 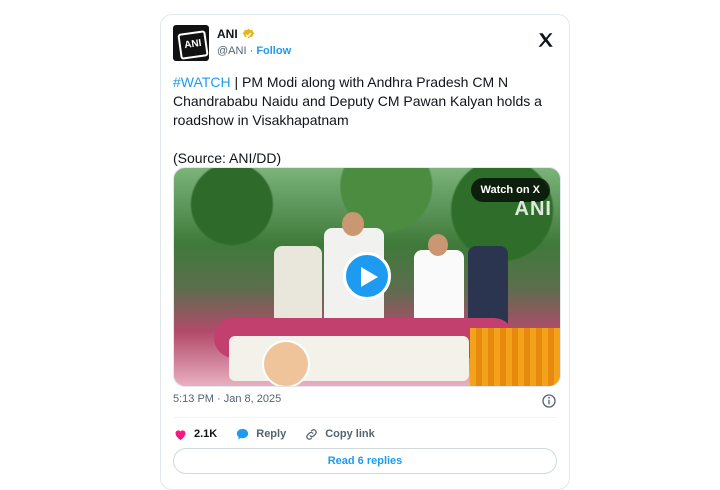 I want to click on reply-label: Reply, so click(x=271, y=434).